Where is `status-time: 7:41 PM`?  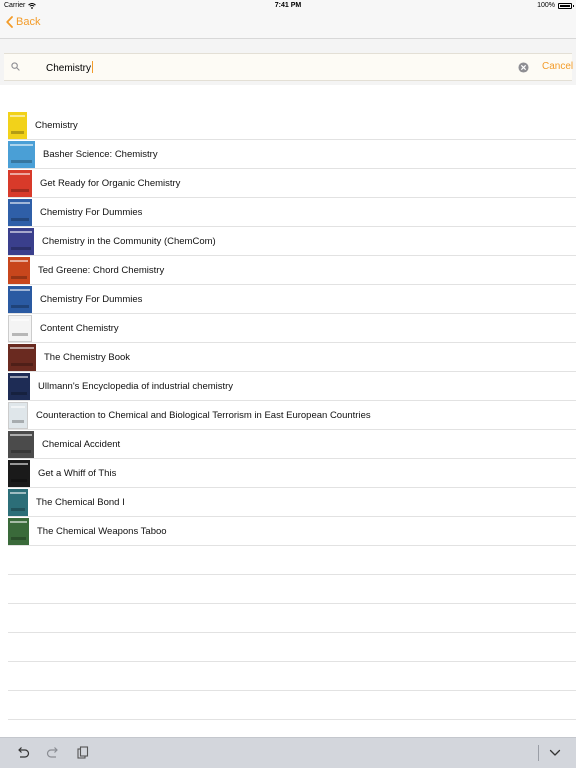 status-time: 7:41 PM is located at coordinates (288, 5).